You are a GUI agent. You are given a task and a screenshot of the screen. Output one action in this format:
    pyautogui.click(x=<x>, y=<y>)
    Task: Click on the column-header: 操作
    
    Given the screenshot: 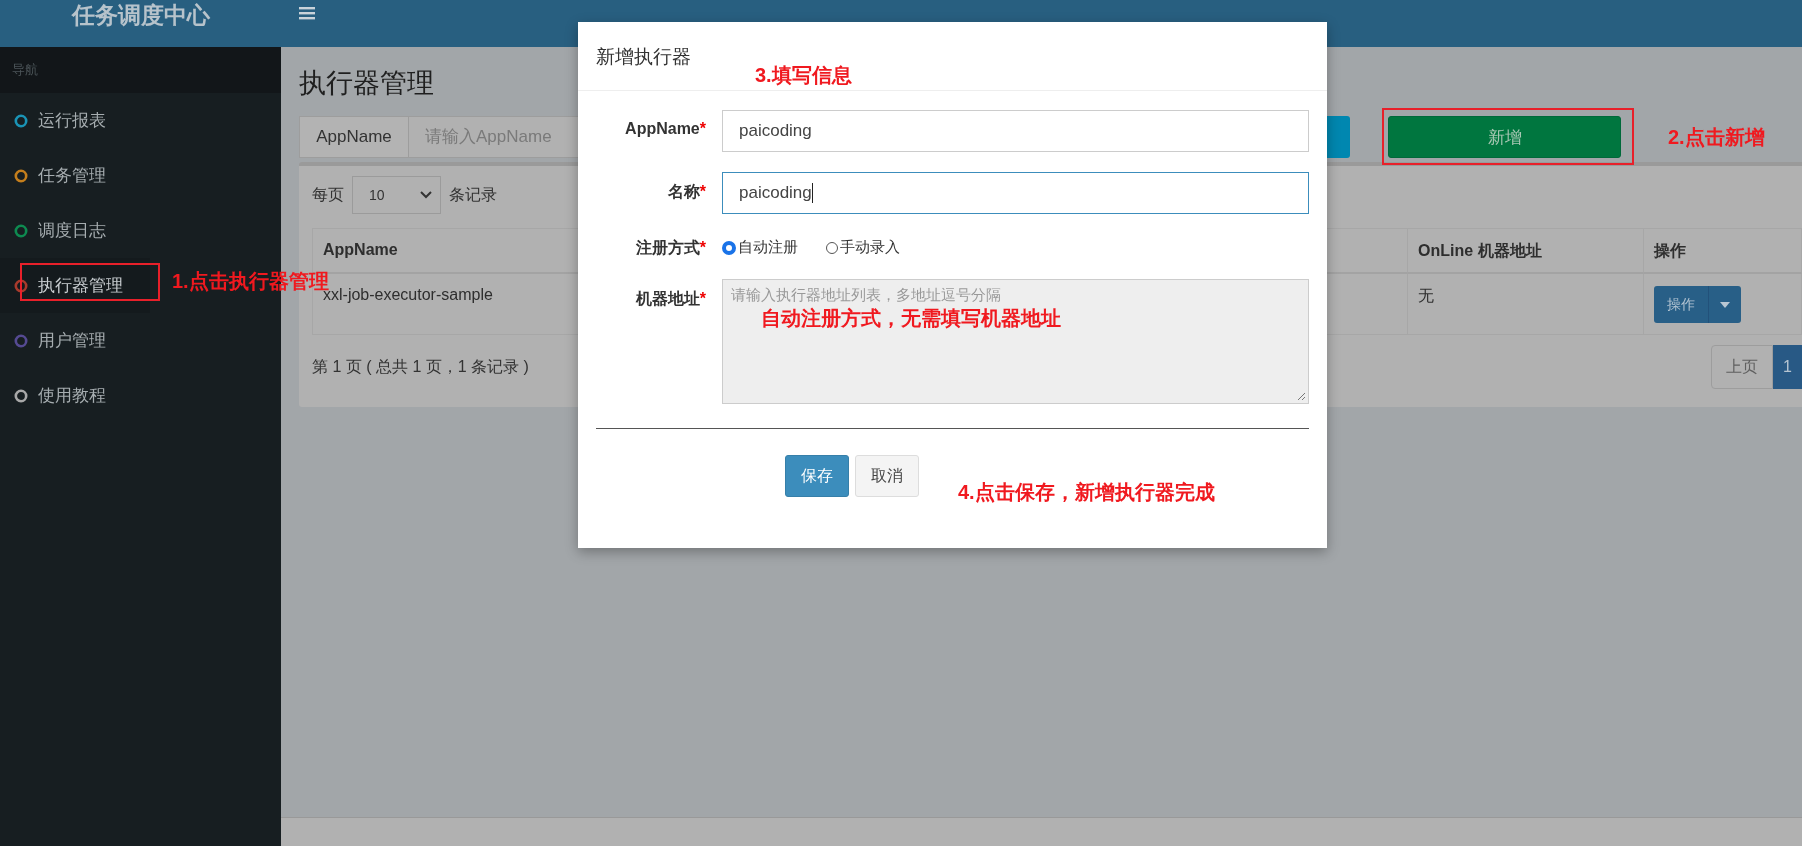 What is the action you would take?
    pyautogui.click(x=1723, y=251)
    